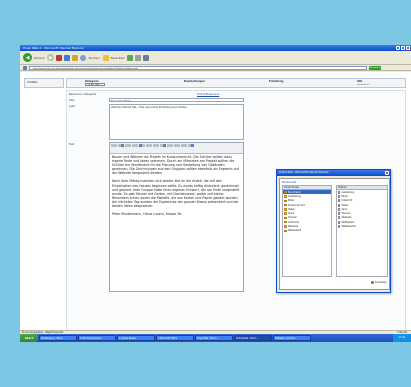 The width and height of the screenshot is (411, 387). I want to click on preview-icon, so click(185, 145).